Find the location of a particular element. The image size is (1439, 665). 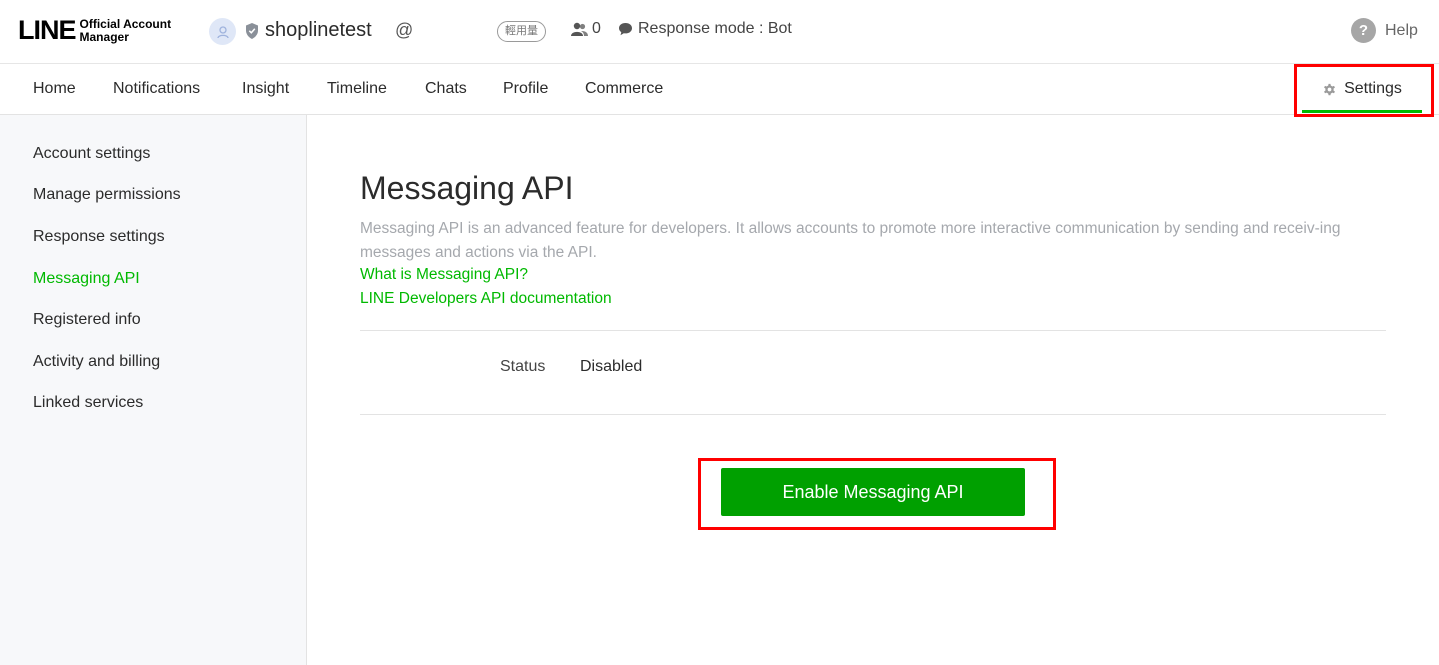

account-avatar is located at coordinates (222, 31).